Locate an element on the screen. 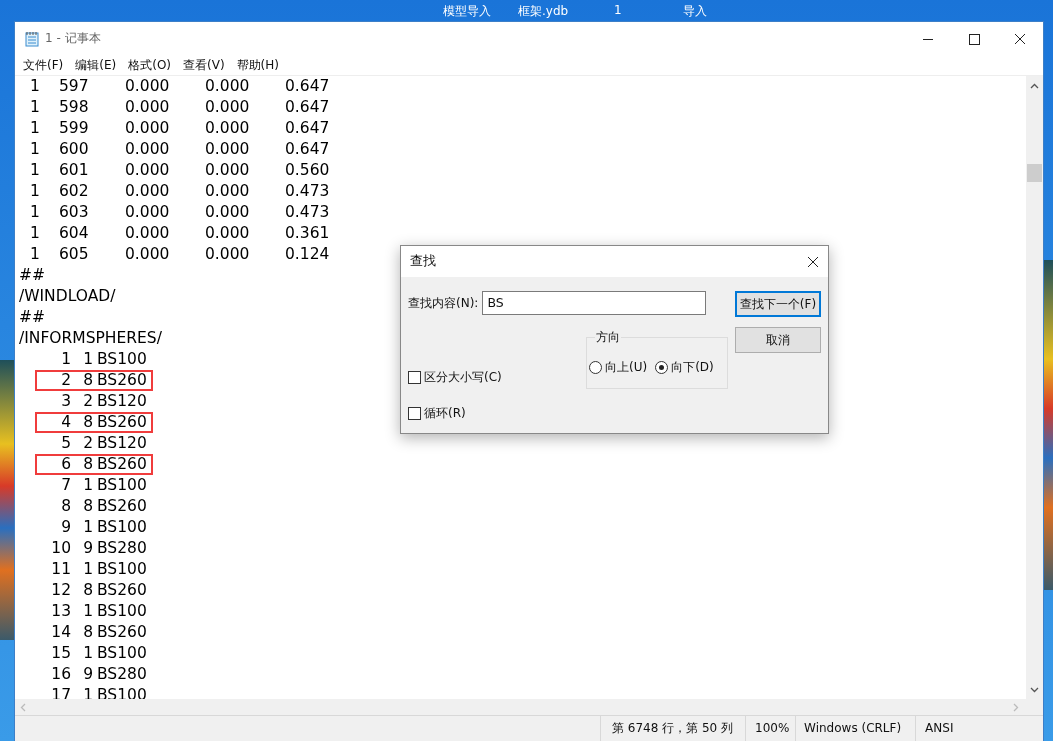 Image resolution: width=1053 pixels, height=741 pixels. close-icon is located at coordinates (813, 261).